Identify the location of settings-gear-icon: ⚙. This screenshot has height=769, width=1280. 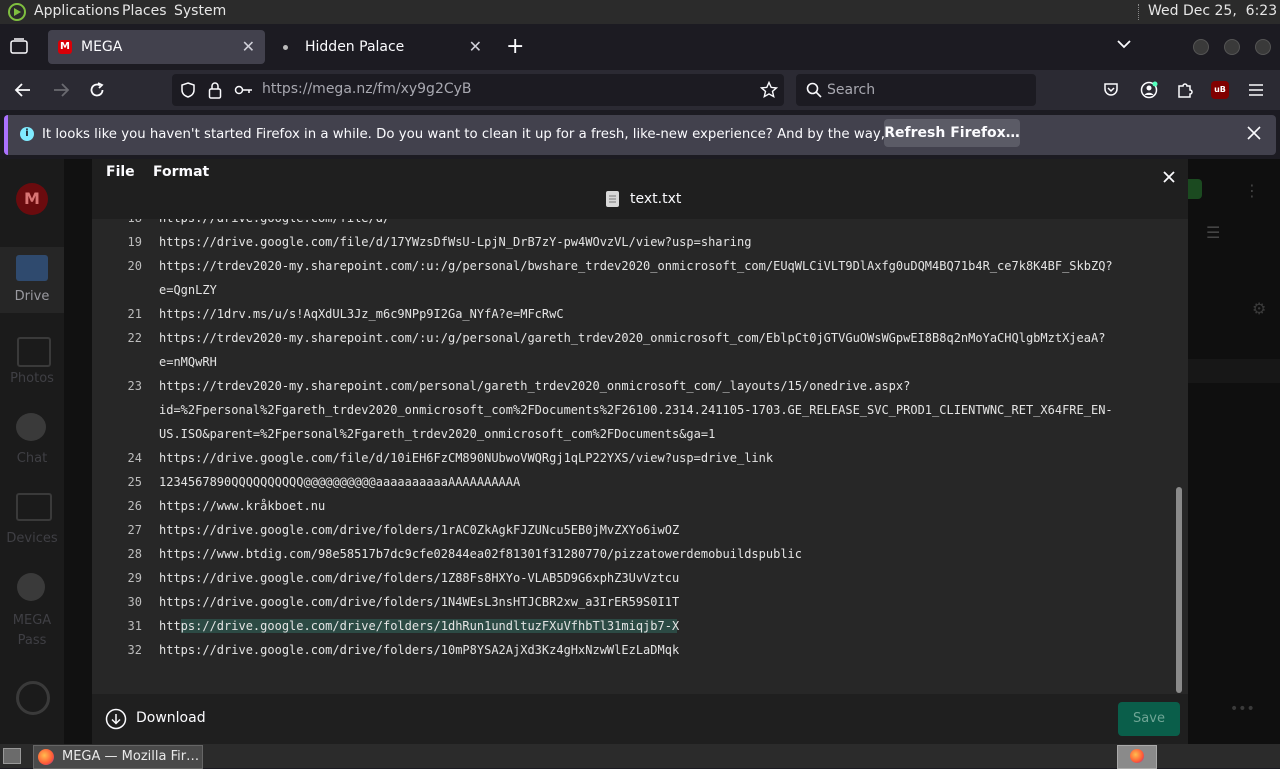
(1259, 308).